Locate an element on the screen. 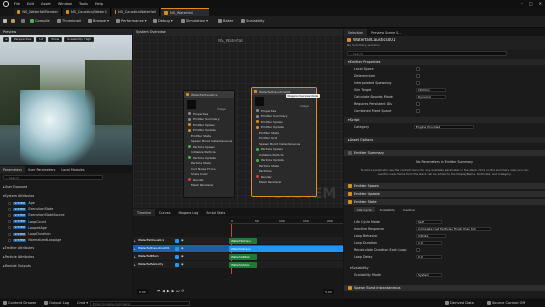  tab-caustics-water1: NS_Caustics/Water1 is located at coordinates (87, 12).